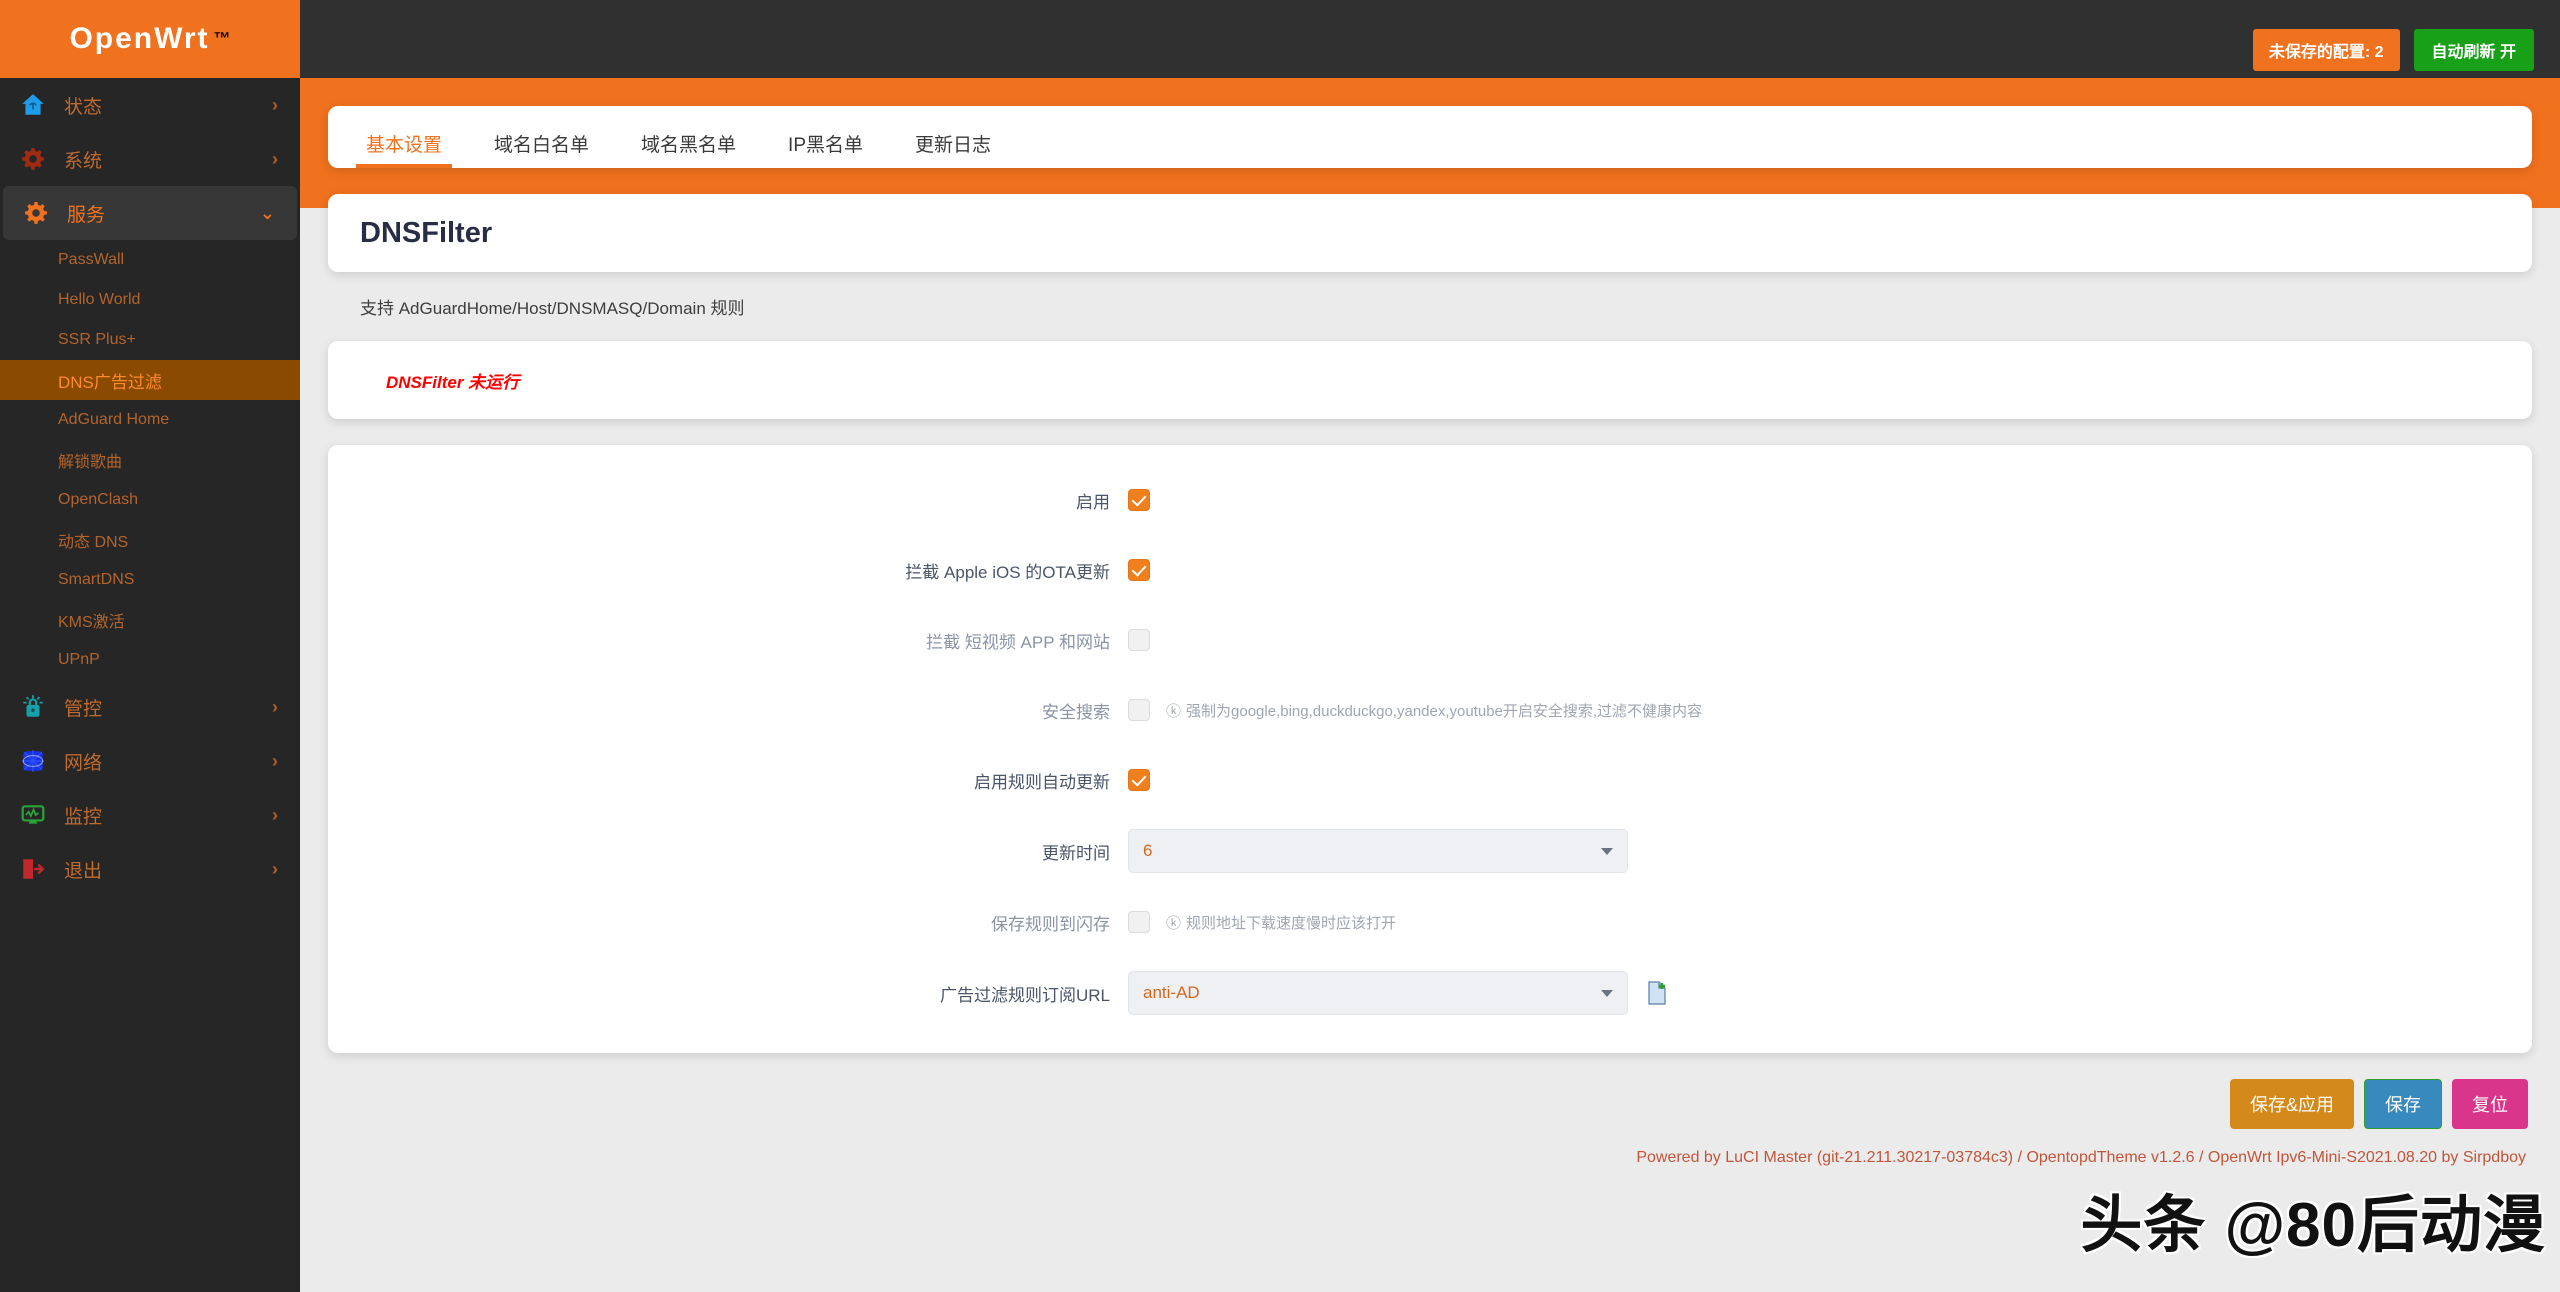  I want to click on service-status-card: DNSFilter 未运行, so click(1430, 380).